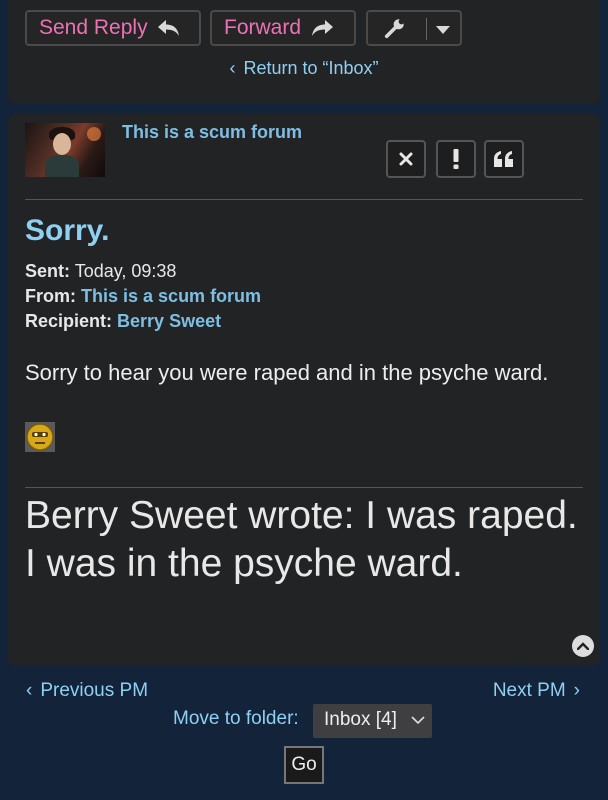 The height and width of the screenshot is (800, 608). I want to click on sent-value: Today, 09:38, so click(125, 271).